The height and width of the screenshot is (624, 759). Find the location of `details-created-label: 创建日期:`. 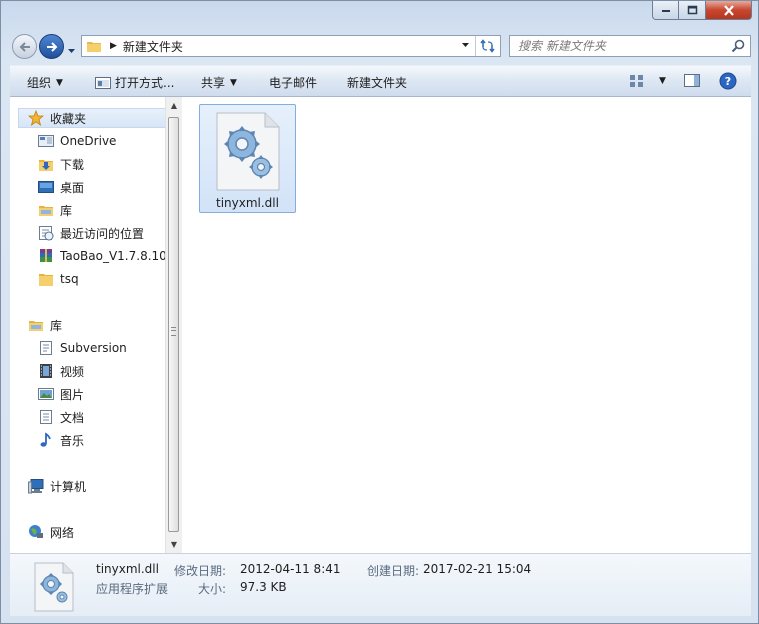

details-created-label: 创建日期: is located at coordinates (393, 571).